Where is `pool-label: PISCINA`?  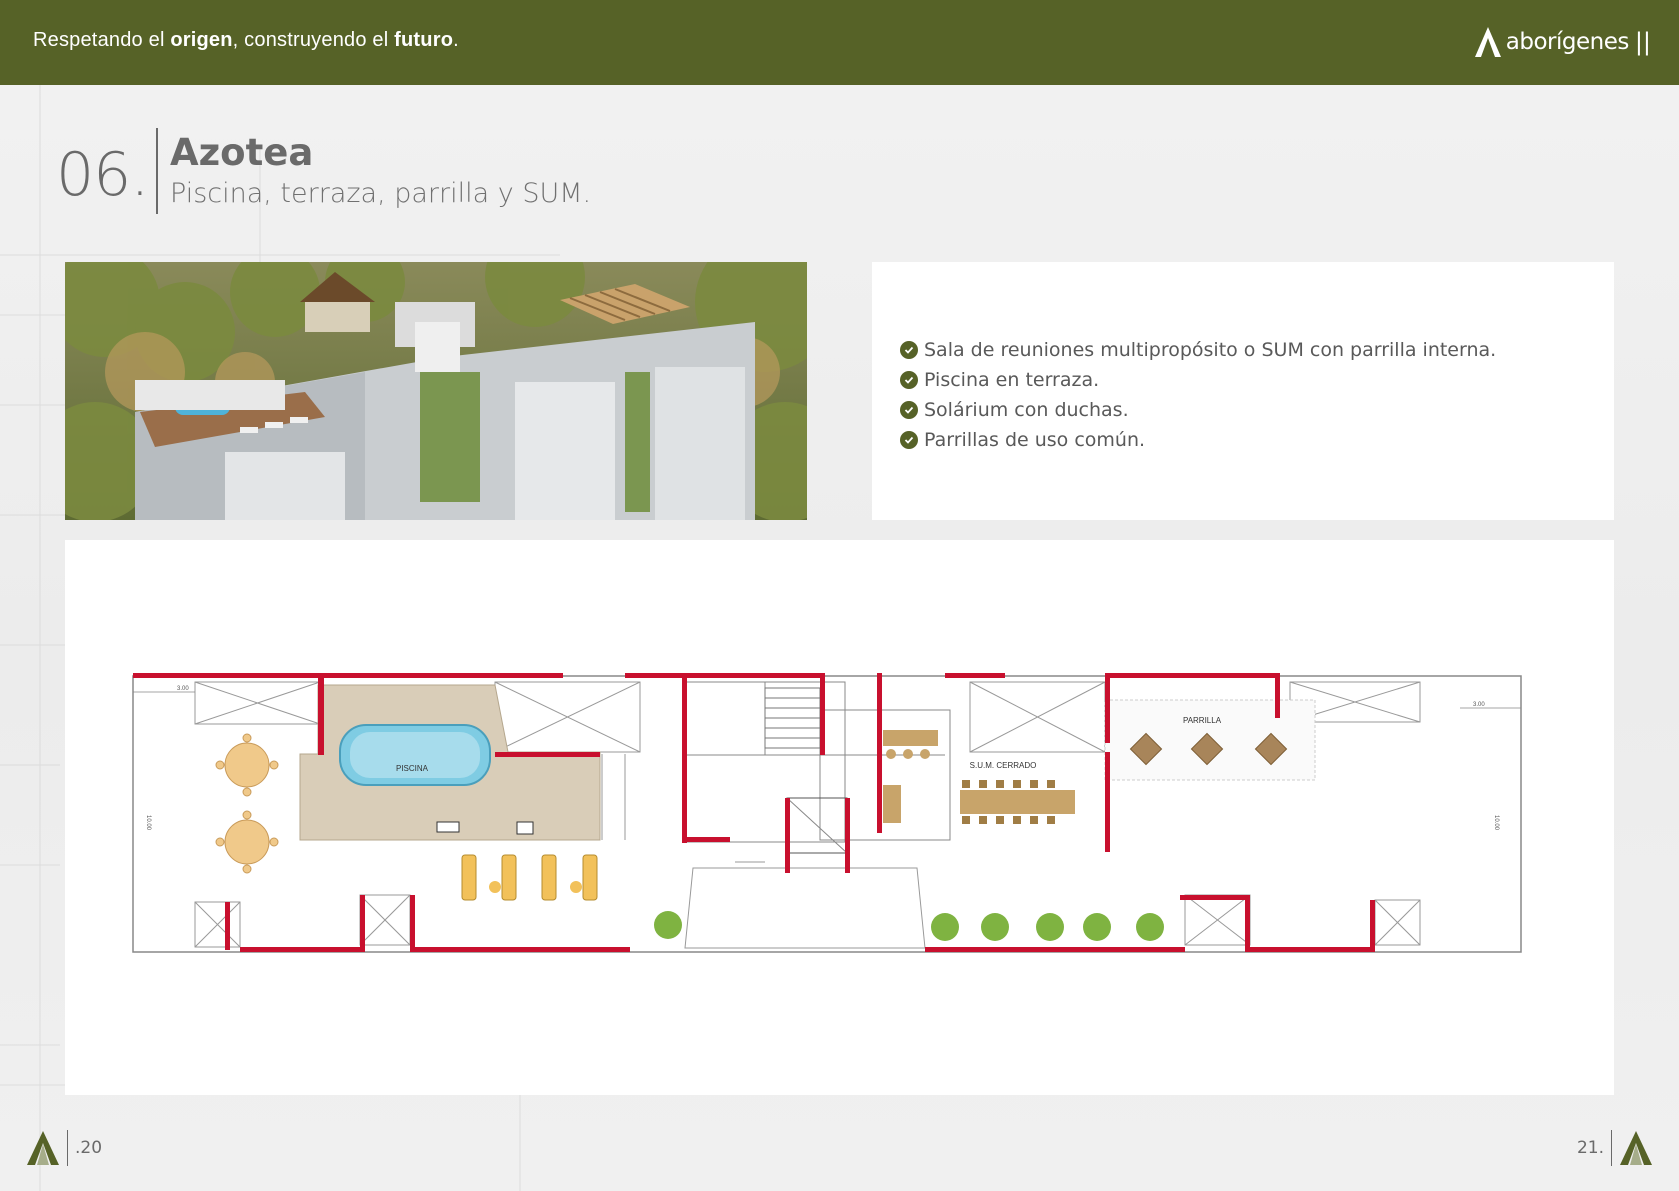
pool-label: PISCINA is located at coordinates (412, 768).